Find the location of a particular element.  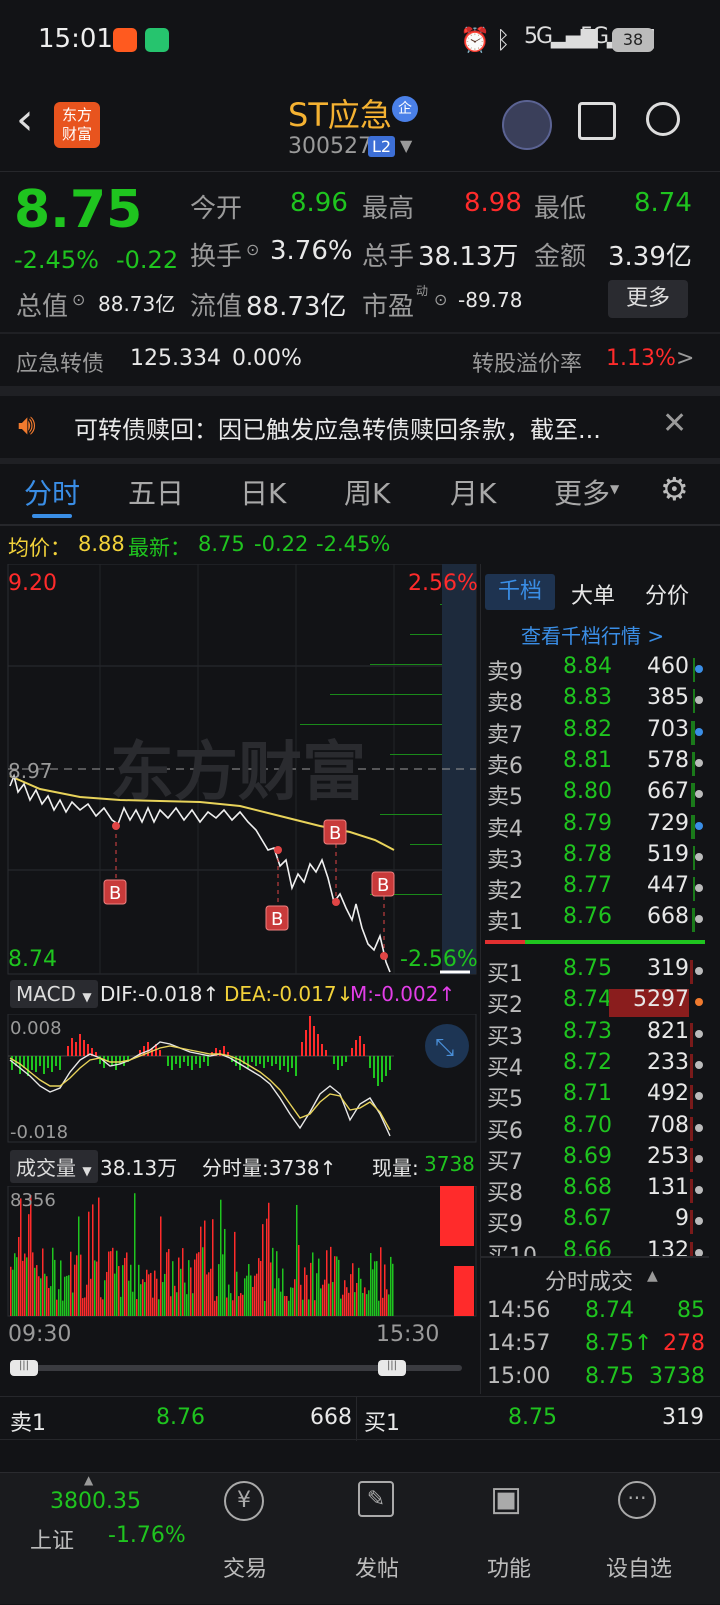

bond-name: 应急转债 is located at coordinates (60, 364).